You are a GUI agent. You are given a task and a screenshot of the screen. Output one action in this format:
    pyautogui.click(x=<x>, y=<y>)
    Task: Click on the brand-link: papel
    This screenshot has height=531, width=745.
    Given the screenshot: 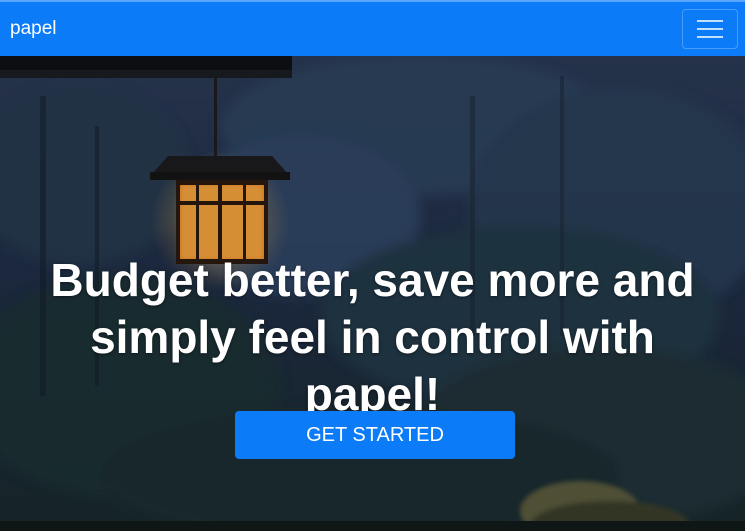 What is the action you would take?
    pyautogui.click(x=33, y=29)
    